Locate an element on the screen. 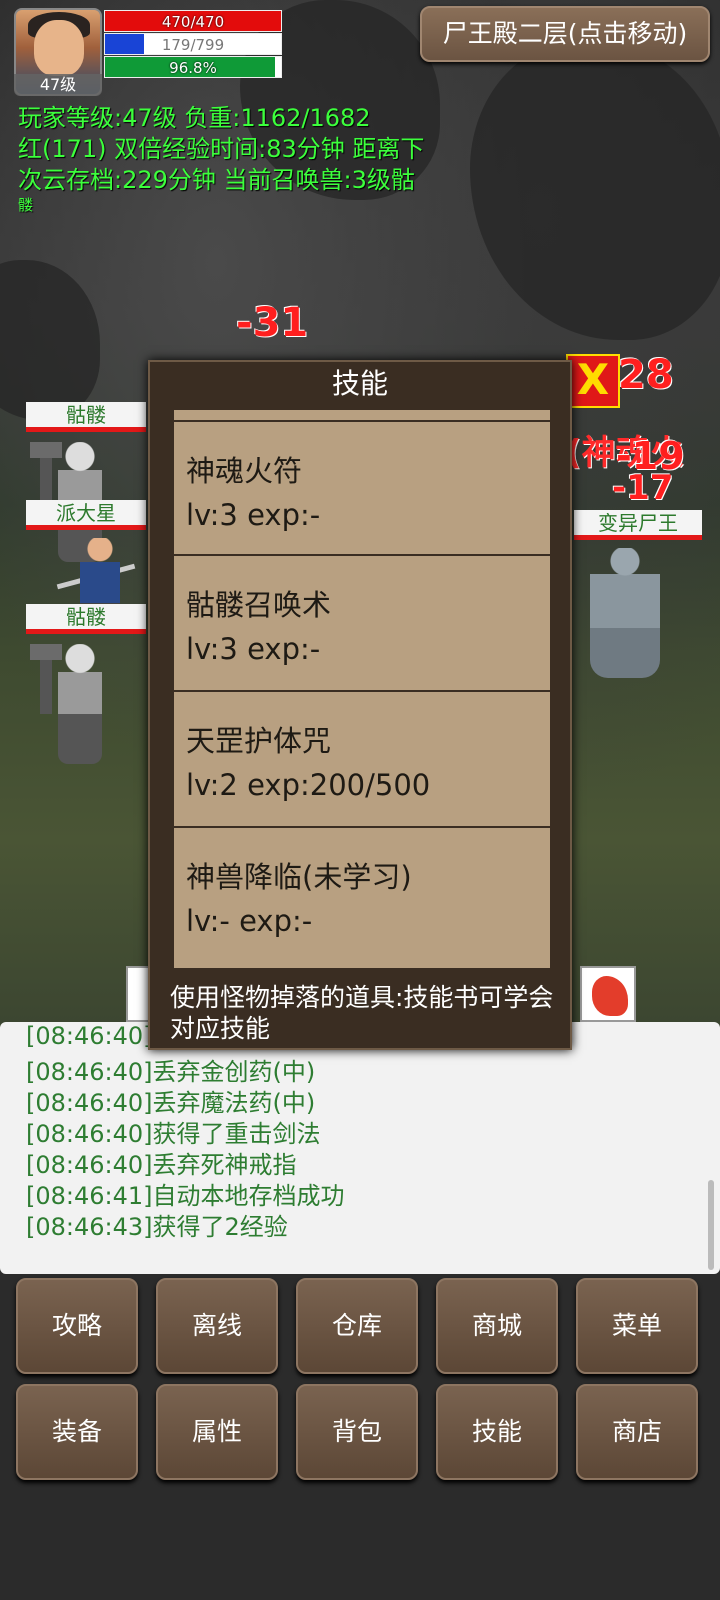 The width and height of the screenshot is (720, 1600). avatar-face is located at coordinates (59, 48).